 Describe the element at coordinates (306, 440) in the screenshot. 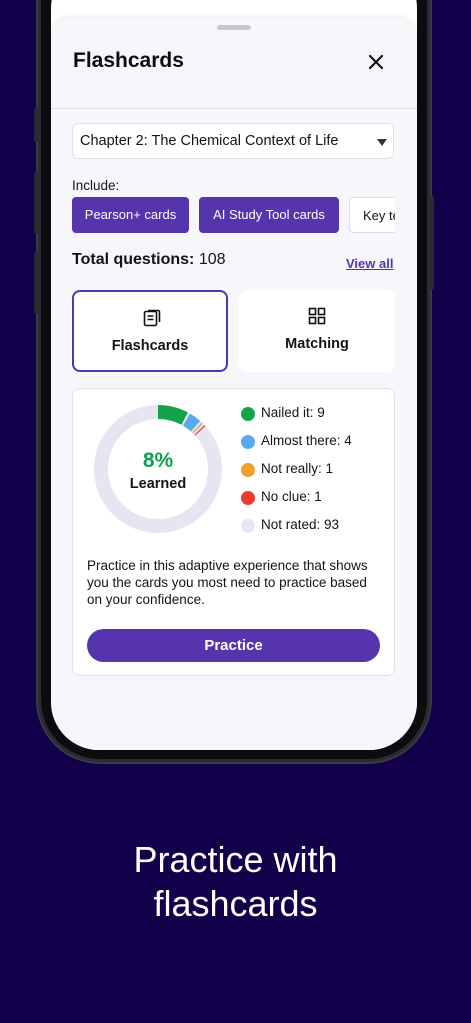

I see `legend-label: Almost there: 4` at that location.